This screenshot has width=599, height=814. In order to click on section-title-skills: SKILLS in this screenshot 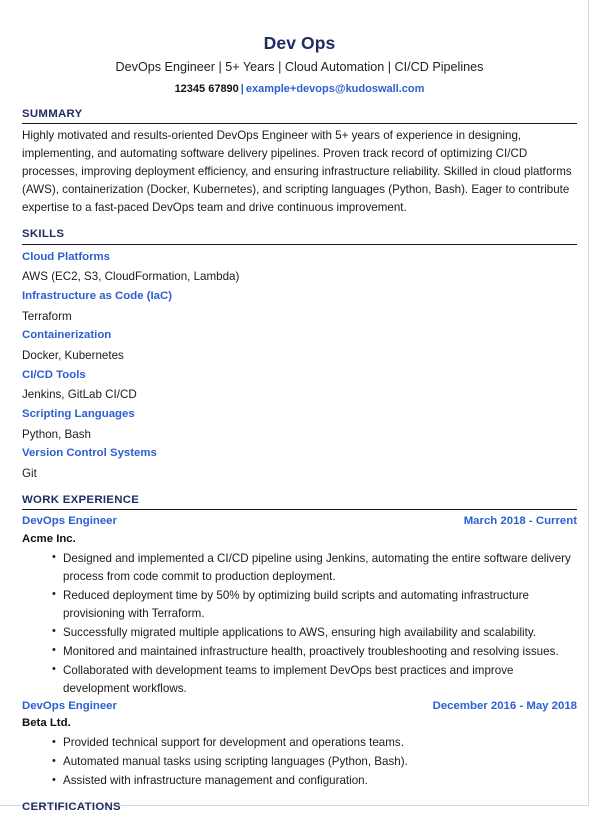, I will do `click(299, 236)`.